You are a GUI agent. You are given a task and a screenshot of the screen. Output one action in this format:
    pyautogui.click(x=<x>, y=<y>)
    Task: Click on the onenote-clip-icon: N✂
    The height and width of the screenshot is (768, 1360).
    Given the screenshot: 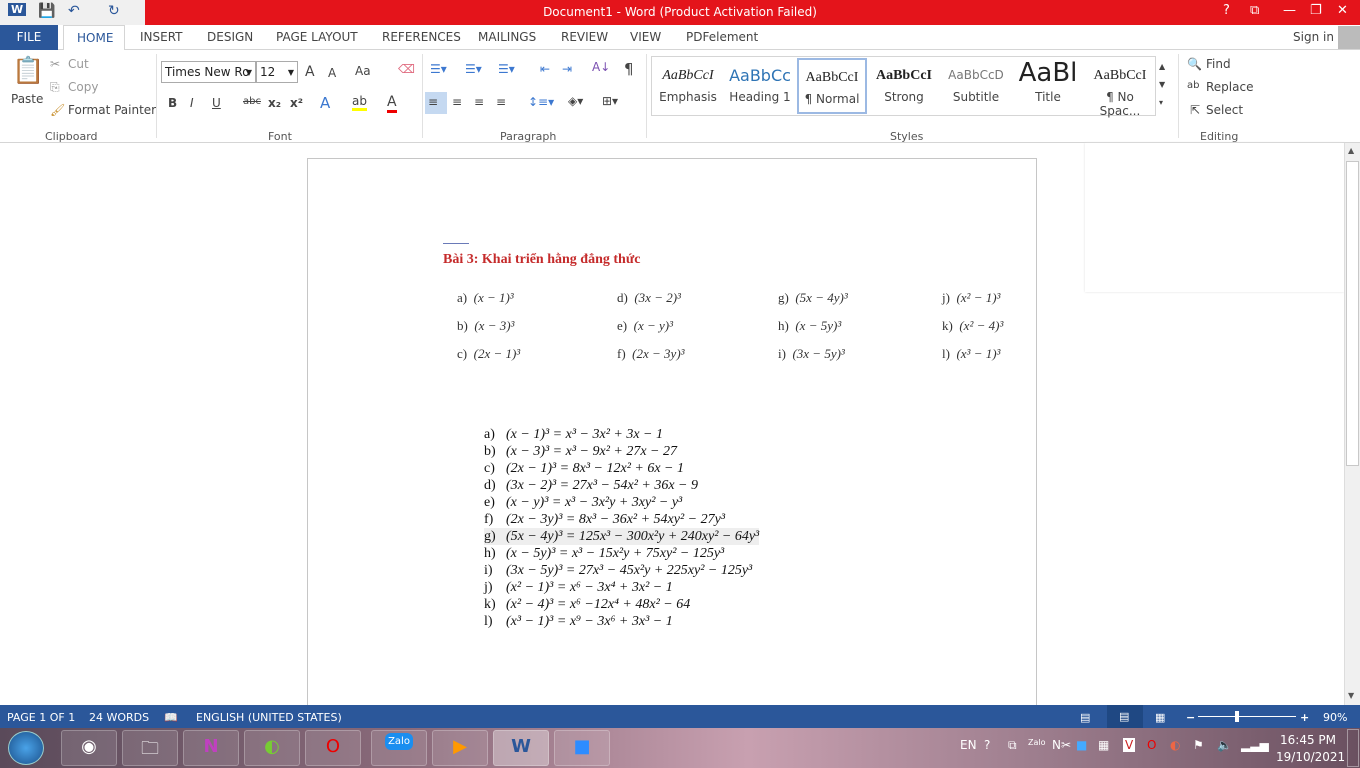 What is the action you would take?
    pyautogui.click(x=1061, y=745)
    